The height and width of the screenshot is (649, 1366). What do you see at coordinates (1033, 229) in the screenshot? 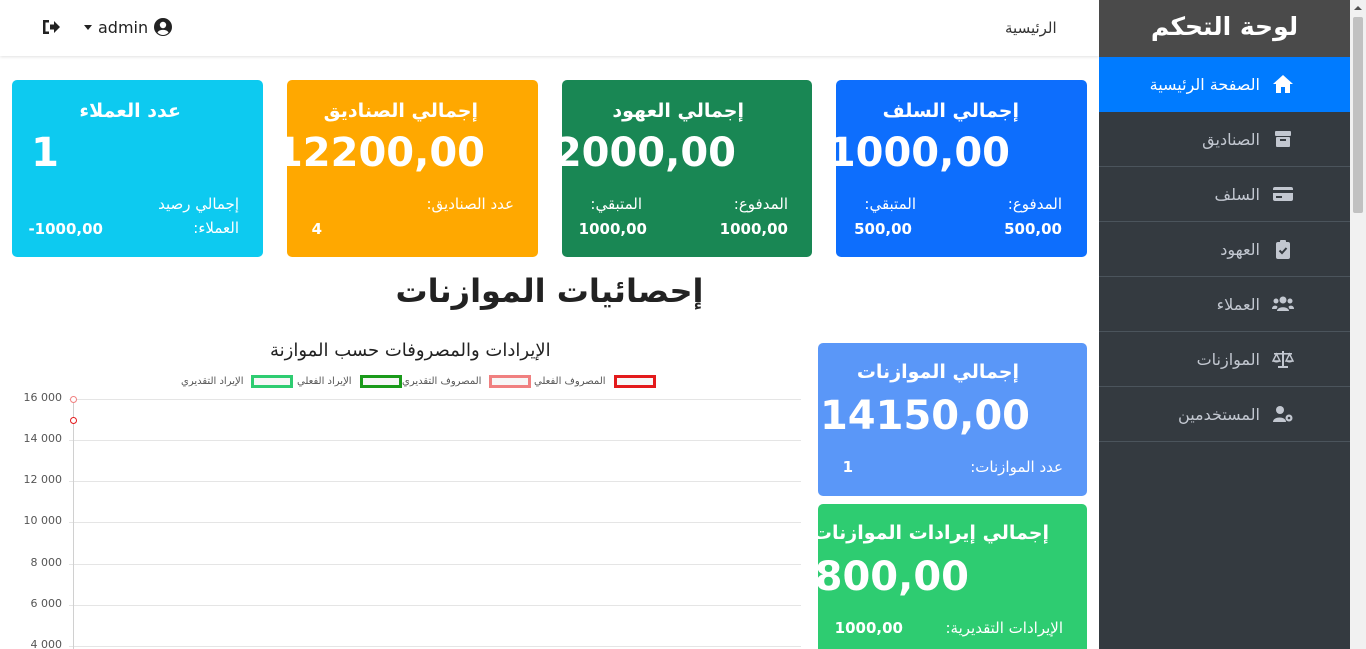
I see `paid-value: 500,00` at bounding box center [1033, 229].